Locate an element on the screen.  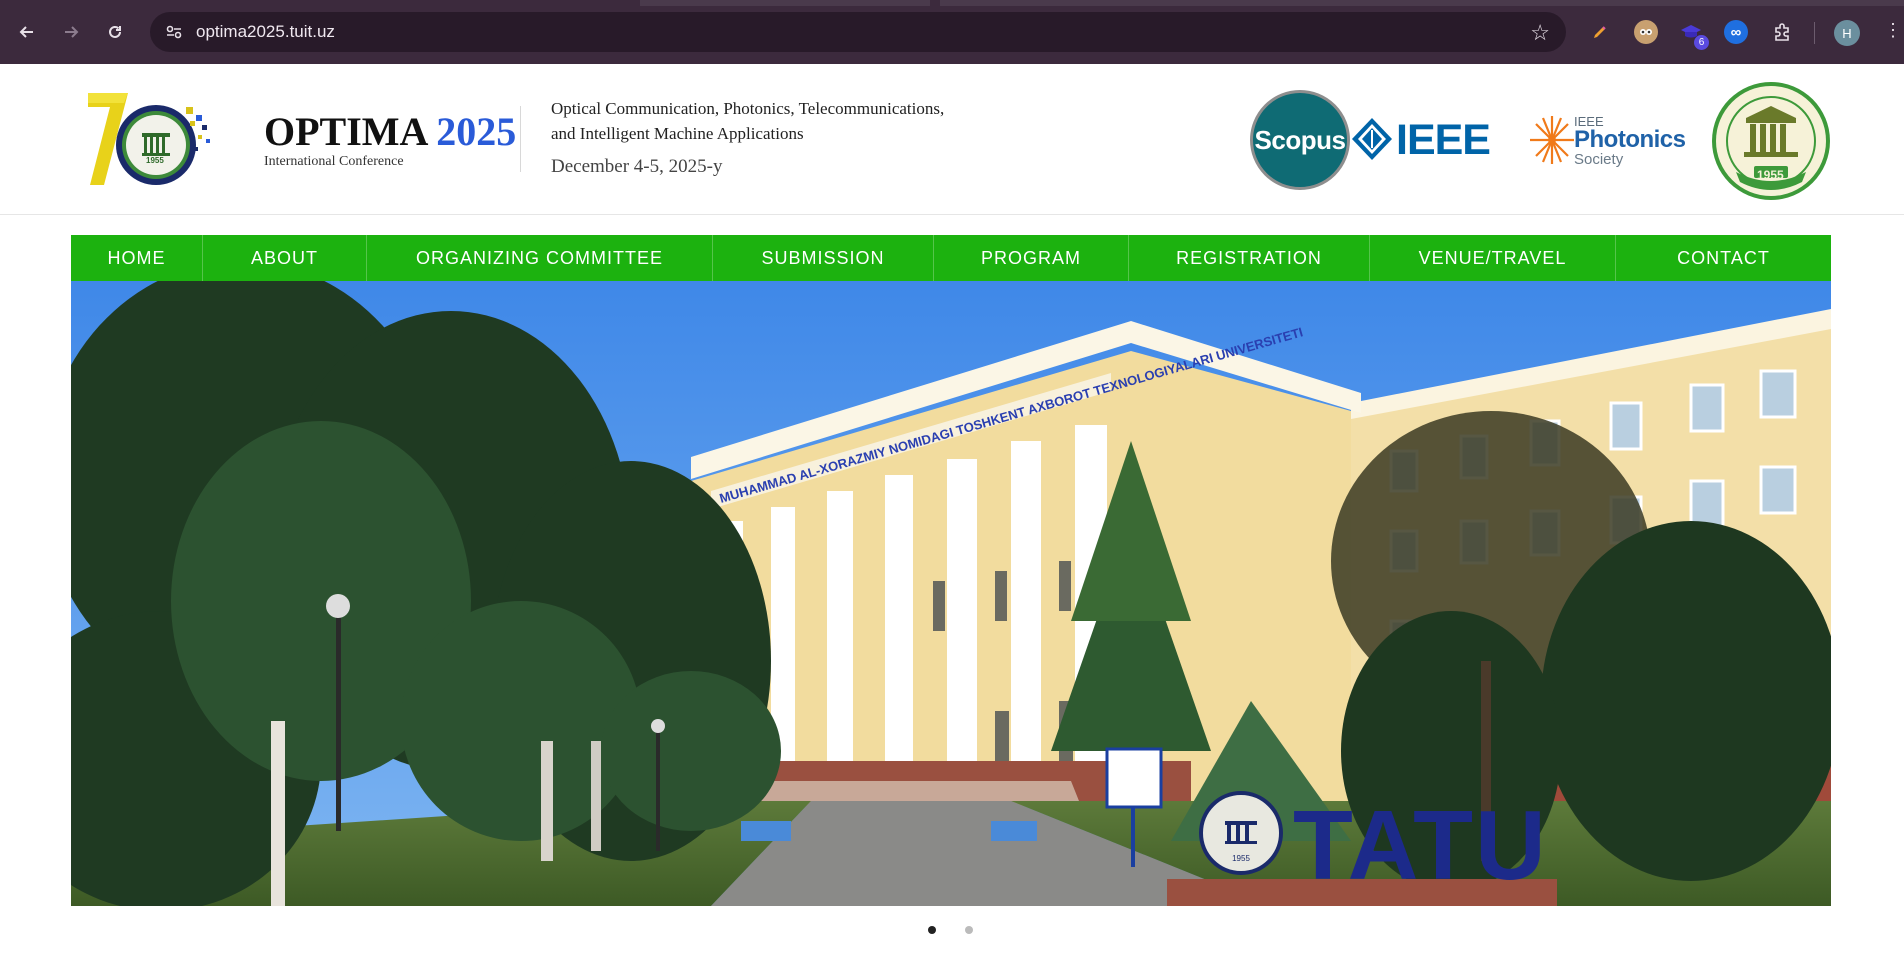
url-text: optima2025.tuit.uz is located at coordinates (265, 32).